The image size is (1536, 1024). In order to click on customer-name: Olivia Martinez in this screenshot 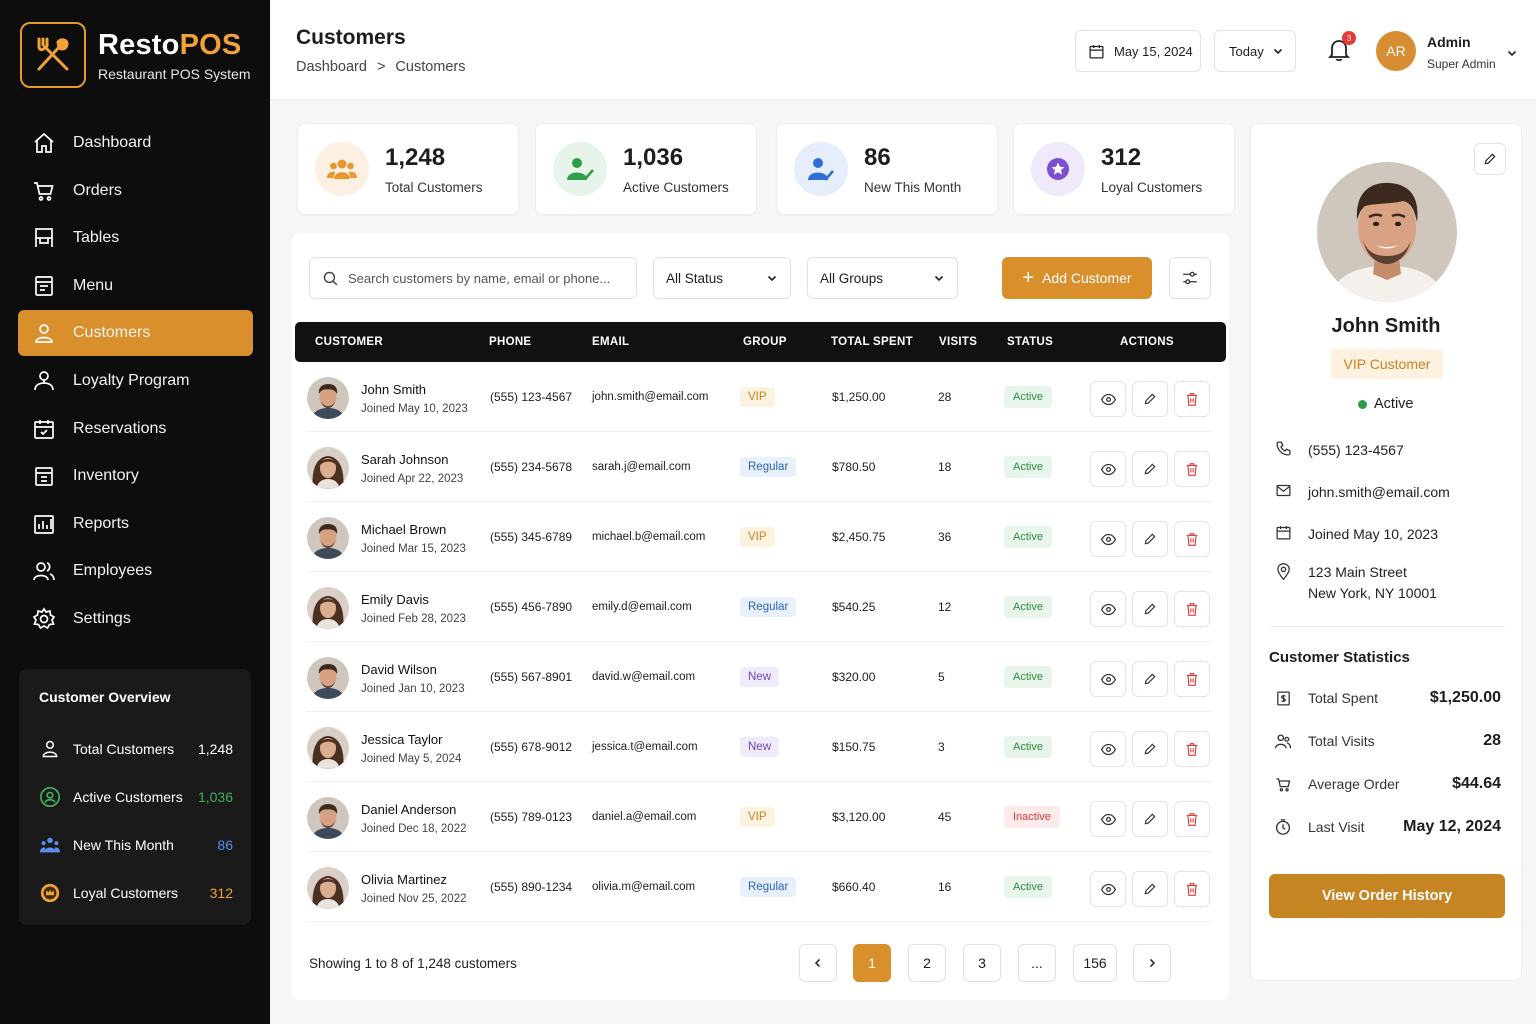, I will do `click(404, 879)`.